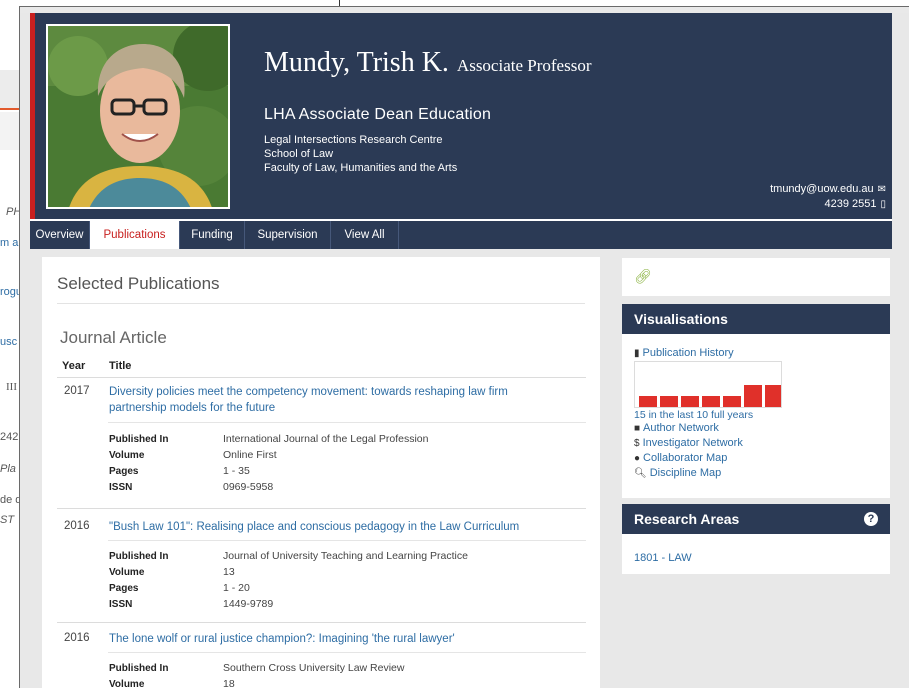 The width and height of the screenshot is (909, 688). I want to click on profile-position: LHA Associate Dean Education, so click(378, 114).